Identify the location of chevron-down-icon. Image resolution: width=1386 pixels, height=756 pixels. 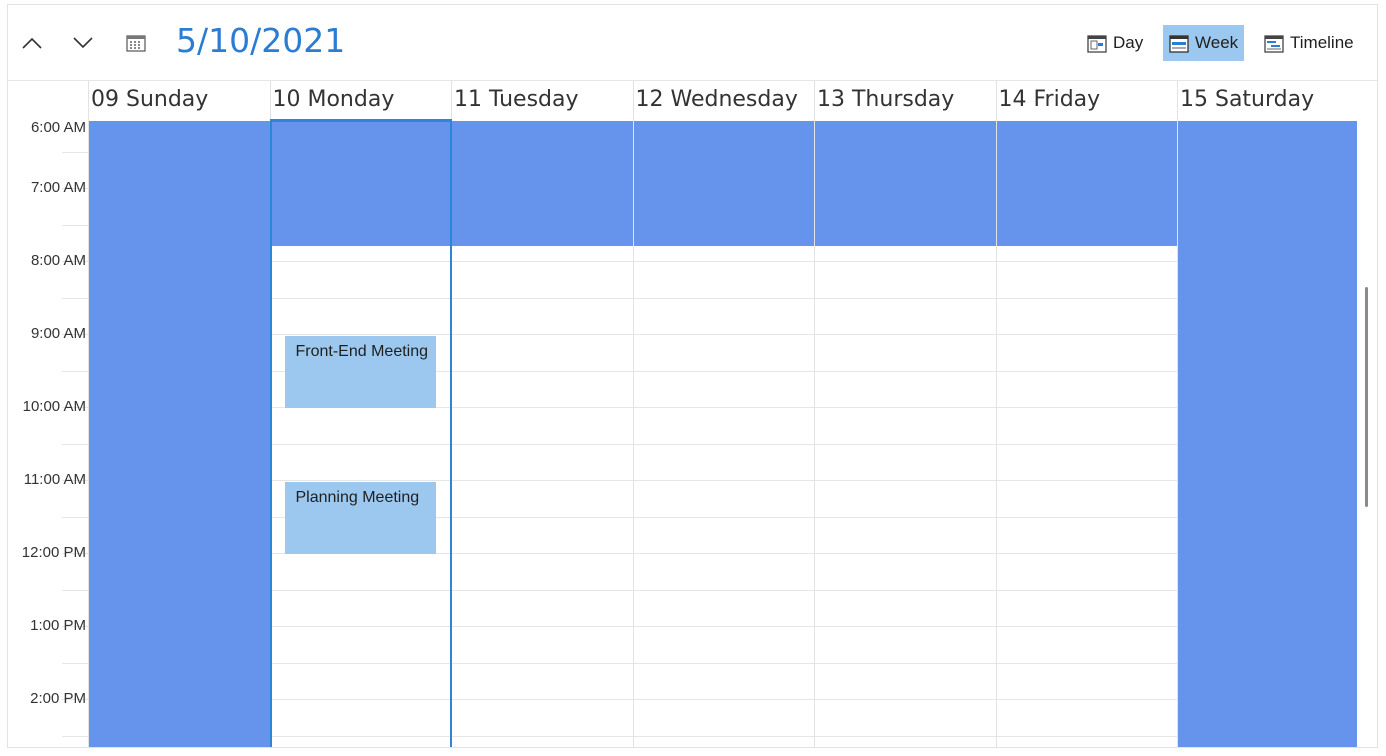
(83, 43).